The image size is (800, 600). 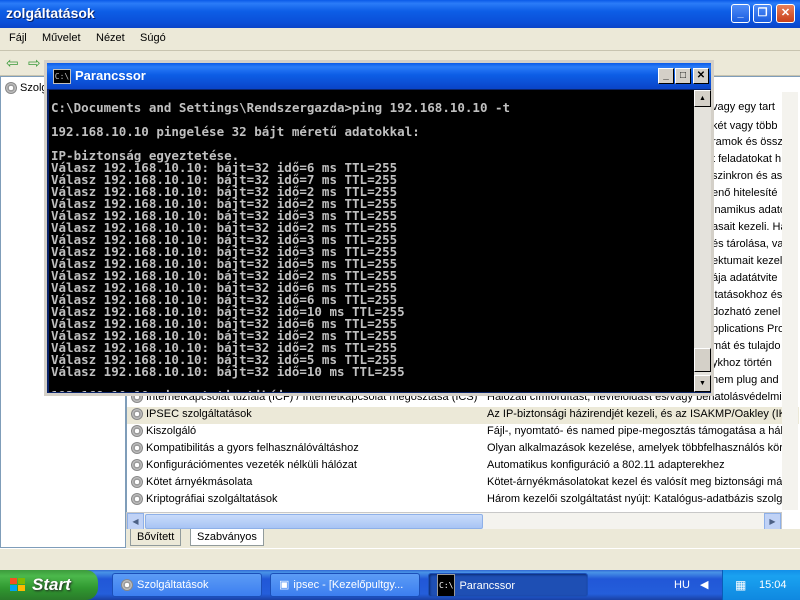 What do you see at coordinates (704, 584) in the screenshot?
I see `chevron-icon: ◀` at bounding box center [704, 584].